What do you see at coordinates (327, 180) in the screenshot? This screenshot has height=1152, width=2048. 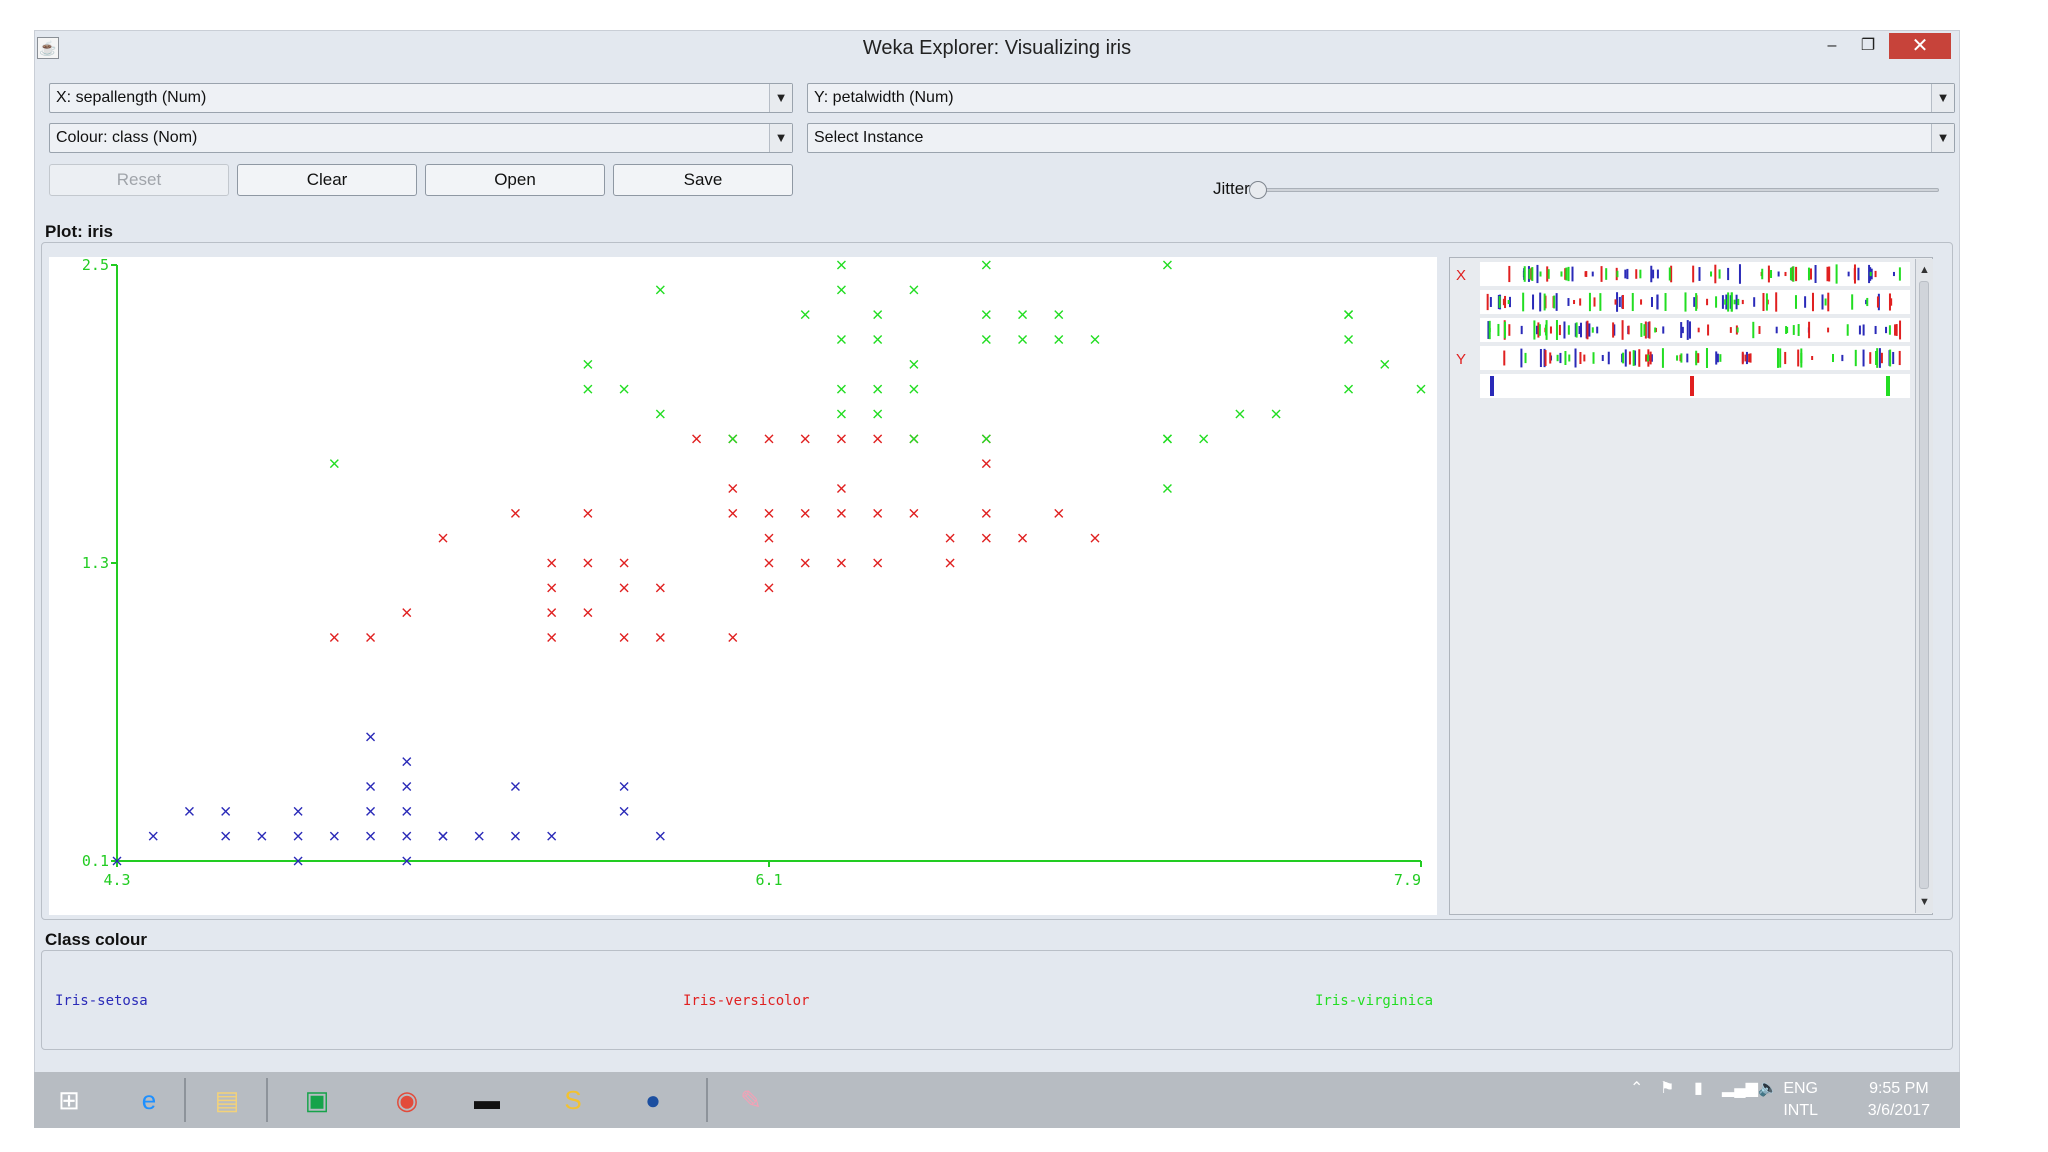 I see `clear-button: Clear` at bounding box center [327, 180].